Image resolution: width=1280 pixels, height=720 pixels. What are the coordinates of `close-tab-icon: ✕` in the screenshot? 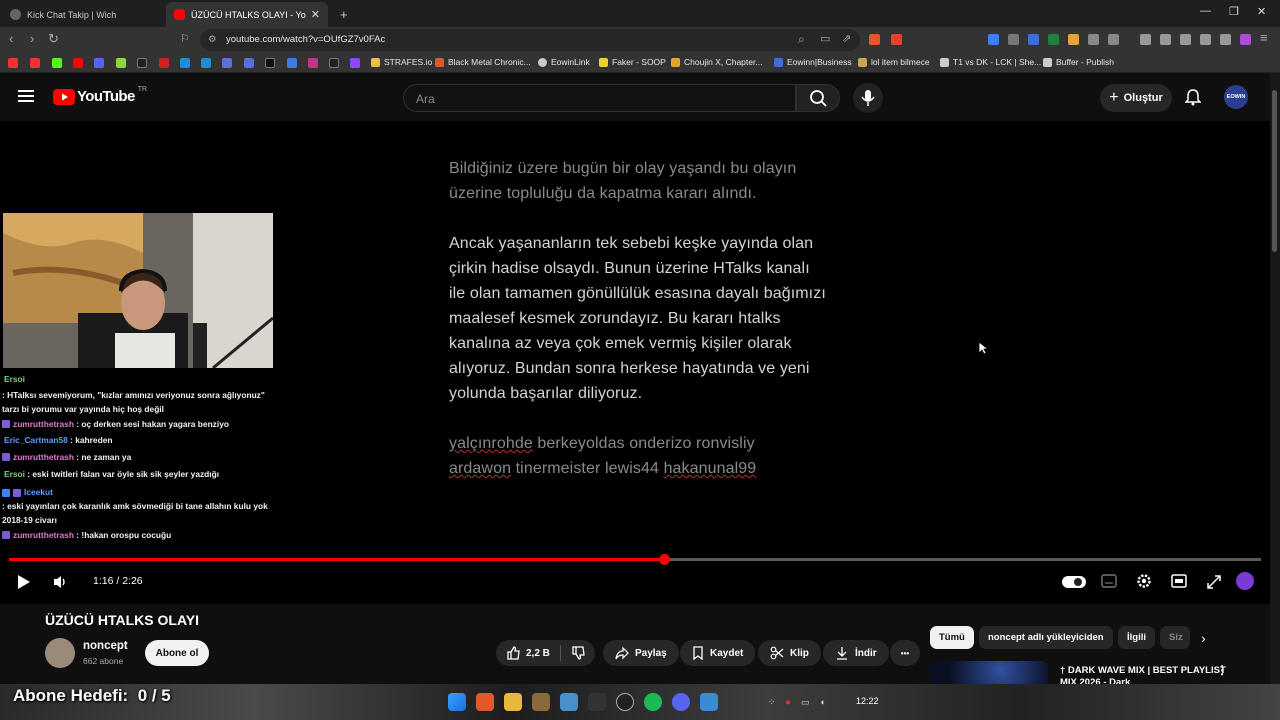 It's located at (315, 14).